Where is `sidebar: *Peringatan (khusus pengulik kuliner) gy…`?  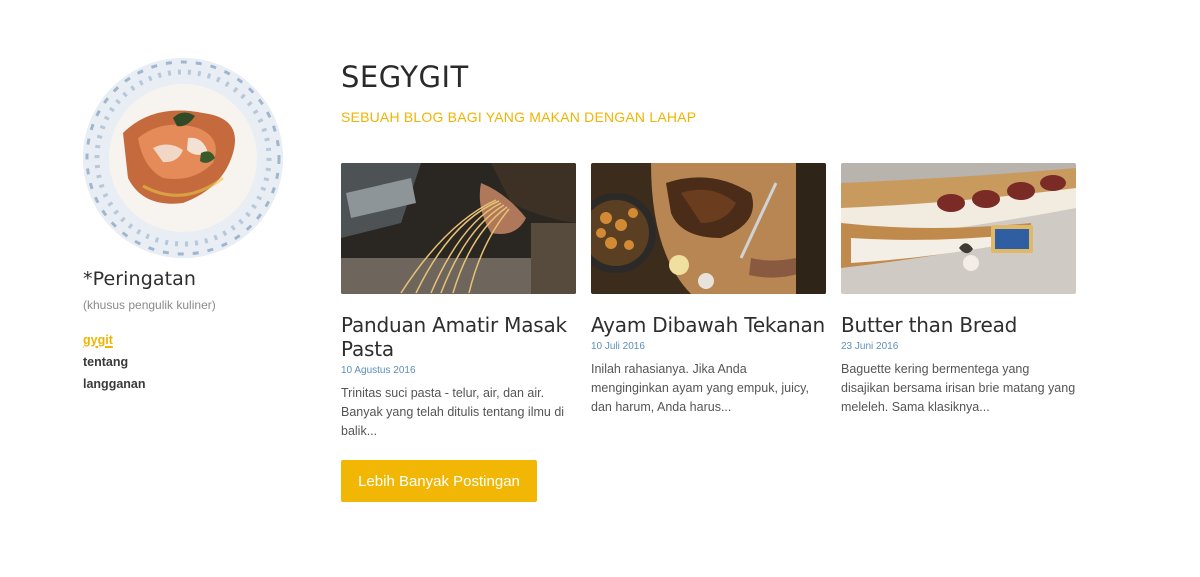
sidebar: *Peringatan (khusus pengulik kuliner) gy… is located at coordinates (193, 226).